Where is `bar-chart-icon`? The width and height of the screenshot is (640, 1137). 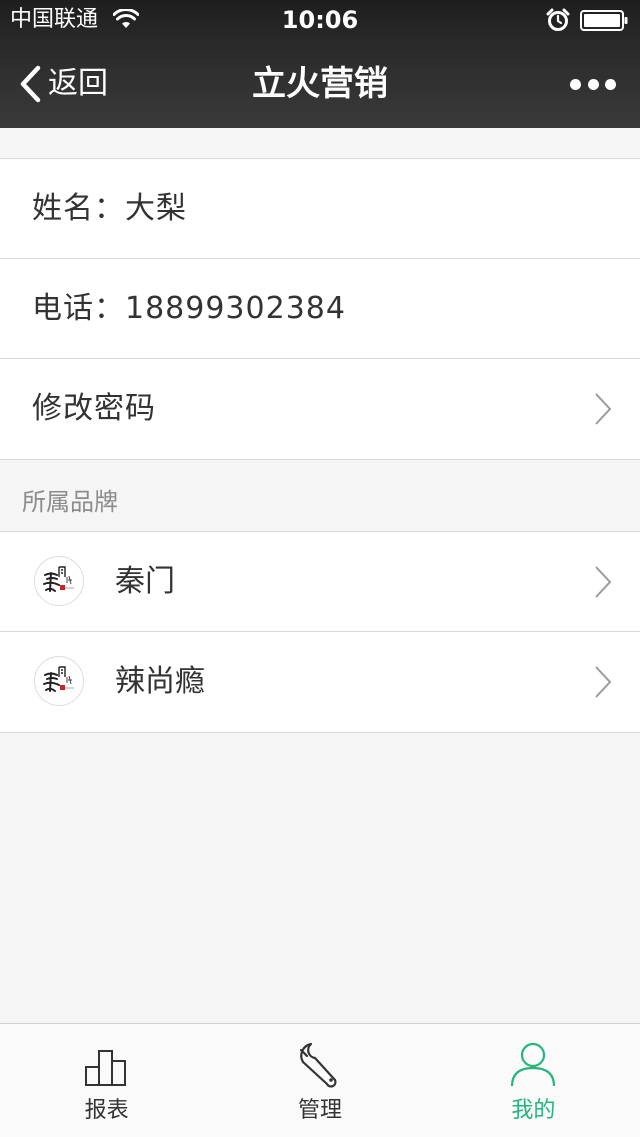
bar-chart-icon is located at coordinates (105, 1068).